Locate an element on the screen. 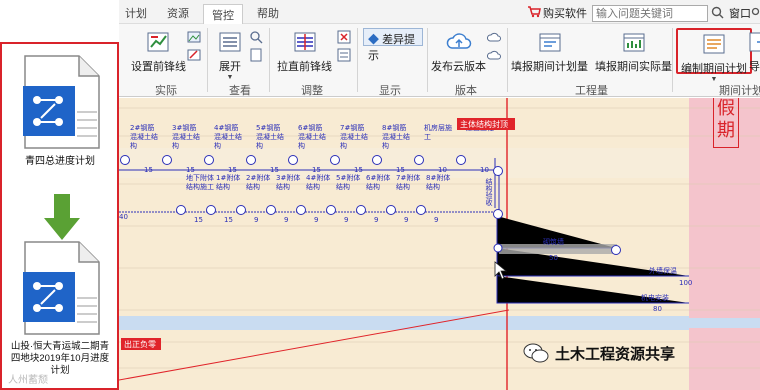 This screenshot has width=760, height=390. calendar-actual-icon is located at coordinates (633, 42).